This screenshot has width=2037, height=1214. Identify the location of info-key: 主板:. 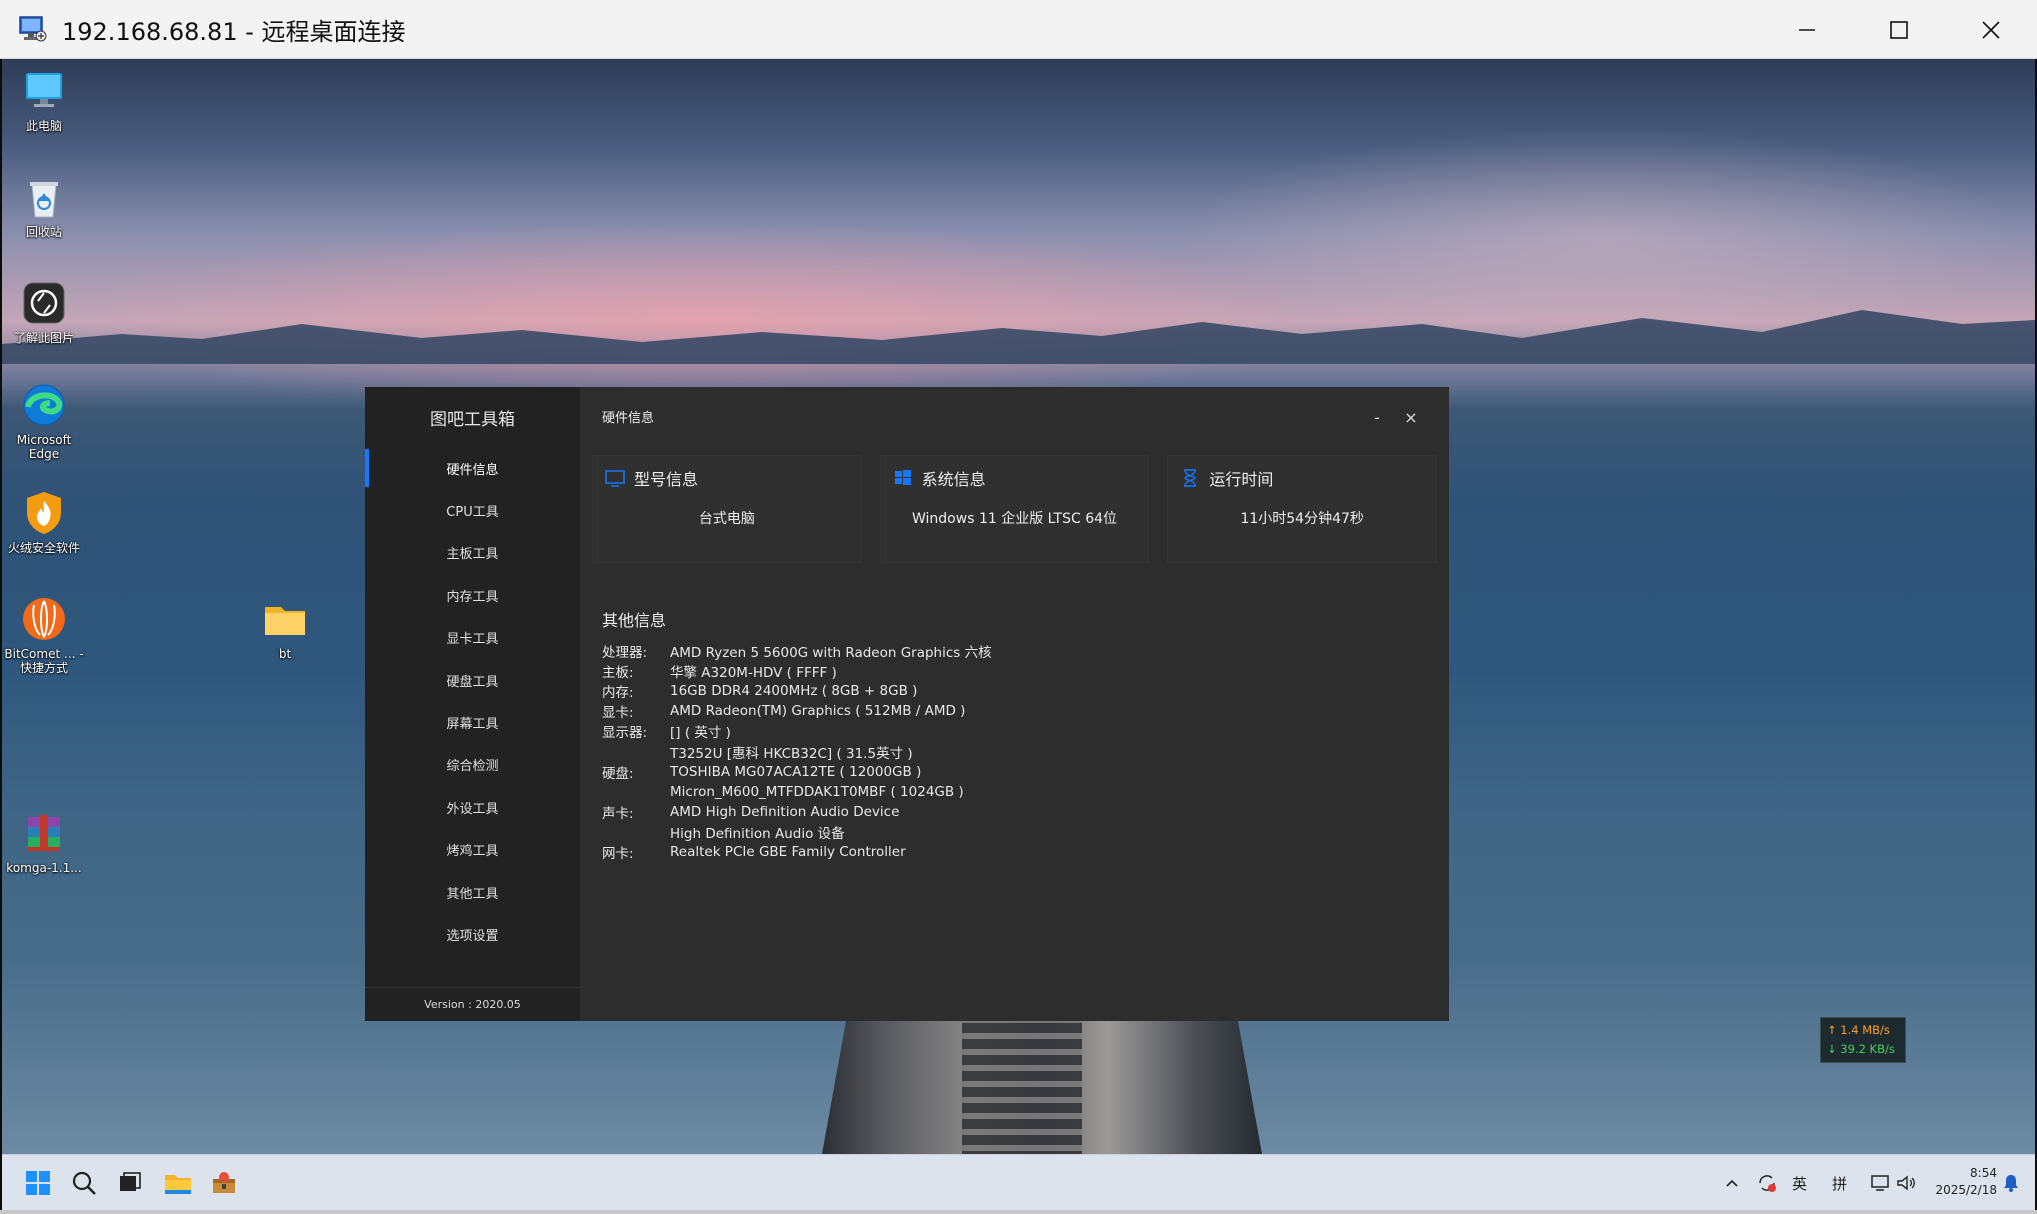
(618, 673).